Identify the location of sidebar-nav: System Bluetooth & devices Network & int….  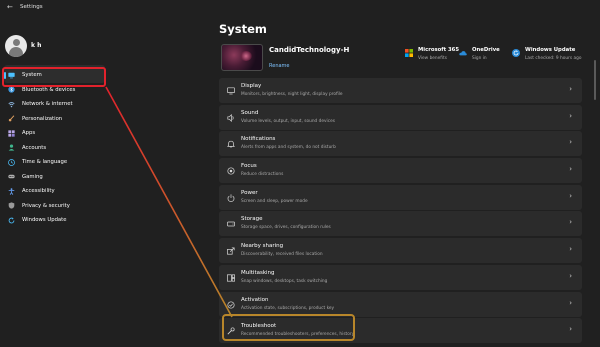
(54, 148).